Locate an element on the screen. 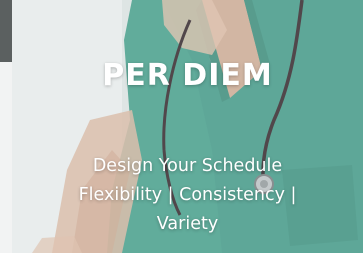  subtitle-line-3: Variety is located at coordinates (187, 224).